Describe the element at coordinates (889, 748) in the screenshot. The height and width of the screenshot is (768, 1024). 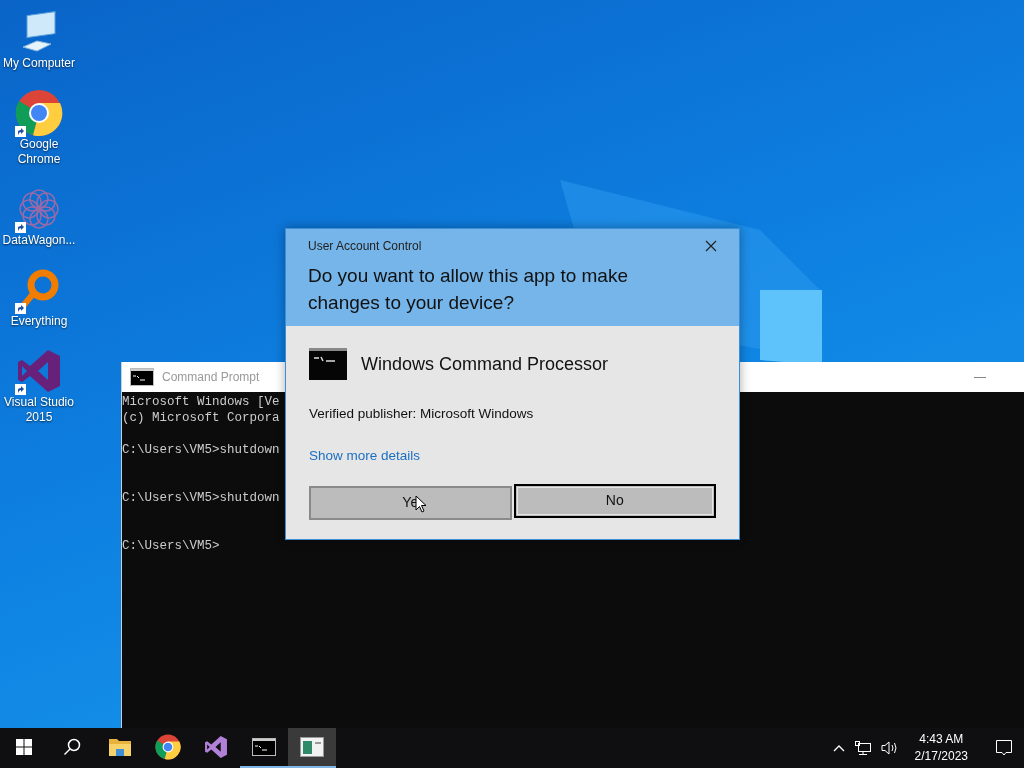
I see `speaker-icon` at that location.